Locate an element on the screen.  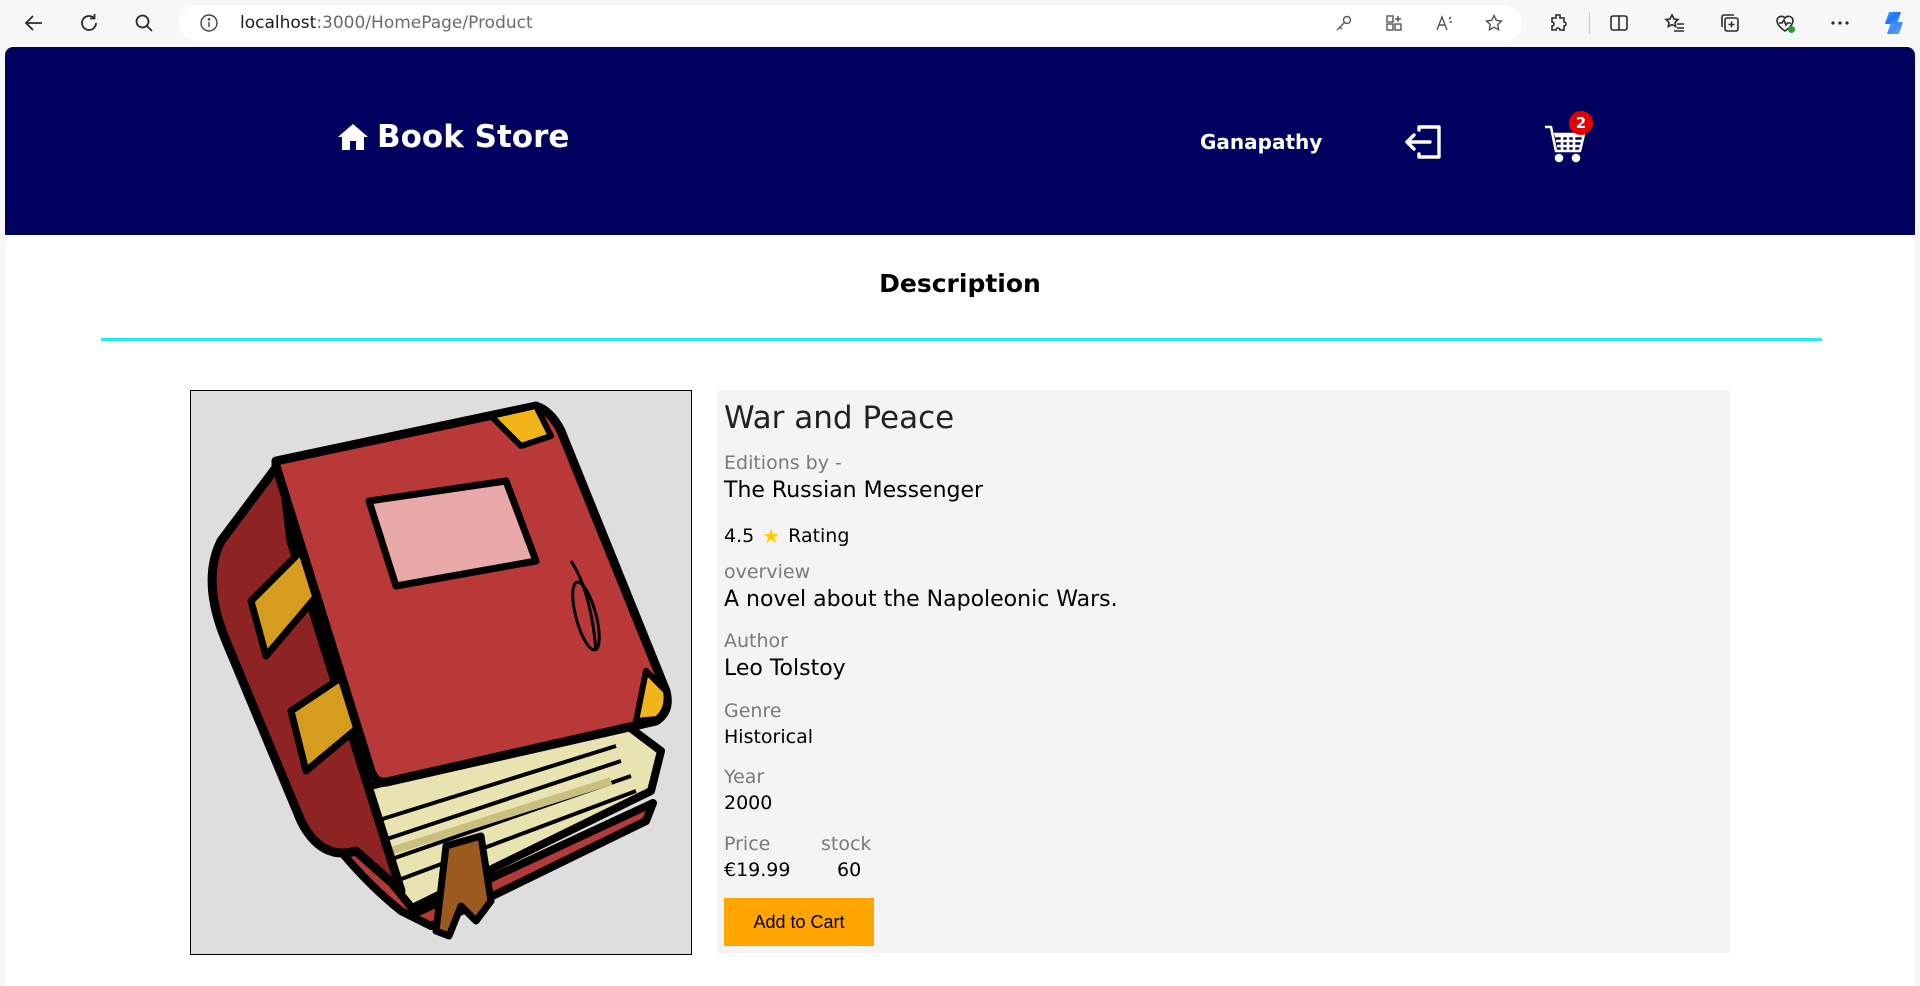
browser-toolbar: localhost:3000/HomePage/Product is located at coordinates (960, 23).